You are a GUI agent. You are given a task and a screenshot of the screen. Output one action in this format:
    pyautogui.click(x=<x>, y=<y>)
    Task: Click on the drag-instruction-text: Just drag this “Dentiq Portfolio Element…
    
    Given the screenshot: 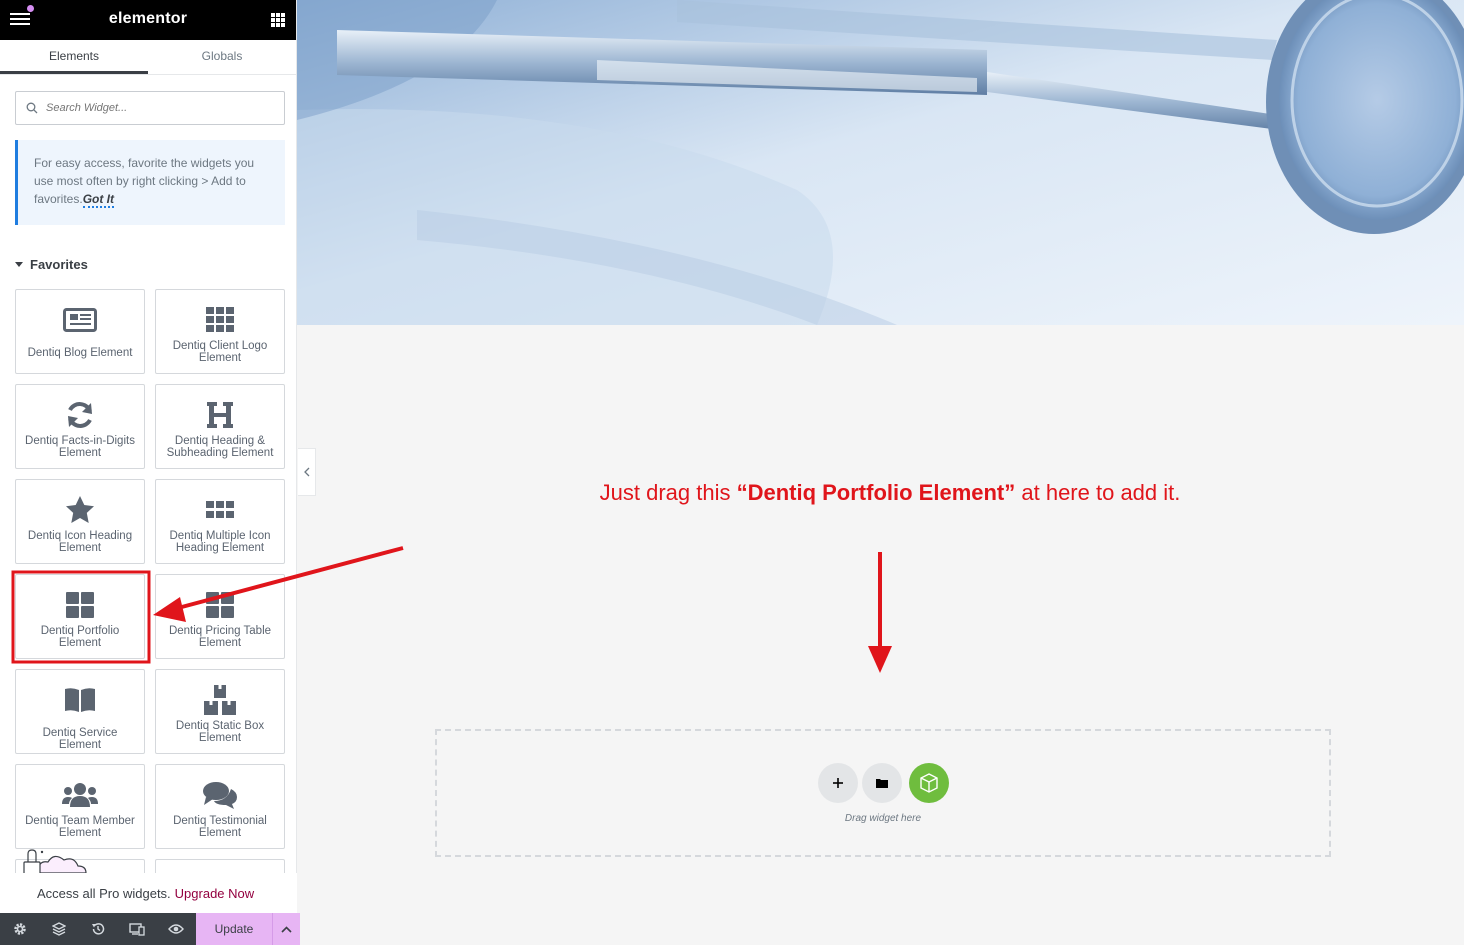 What is the action you would take?
    pyautogui.click(x=890, y=493)
    